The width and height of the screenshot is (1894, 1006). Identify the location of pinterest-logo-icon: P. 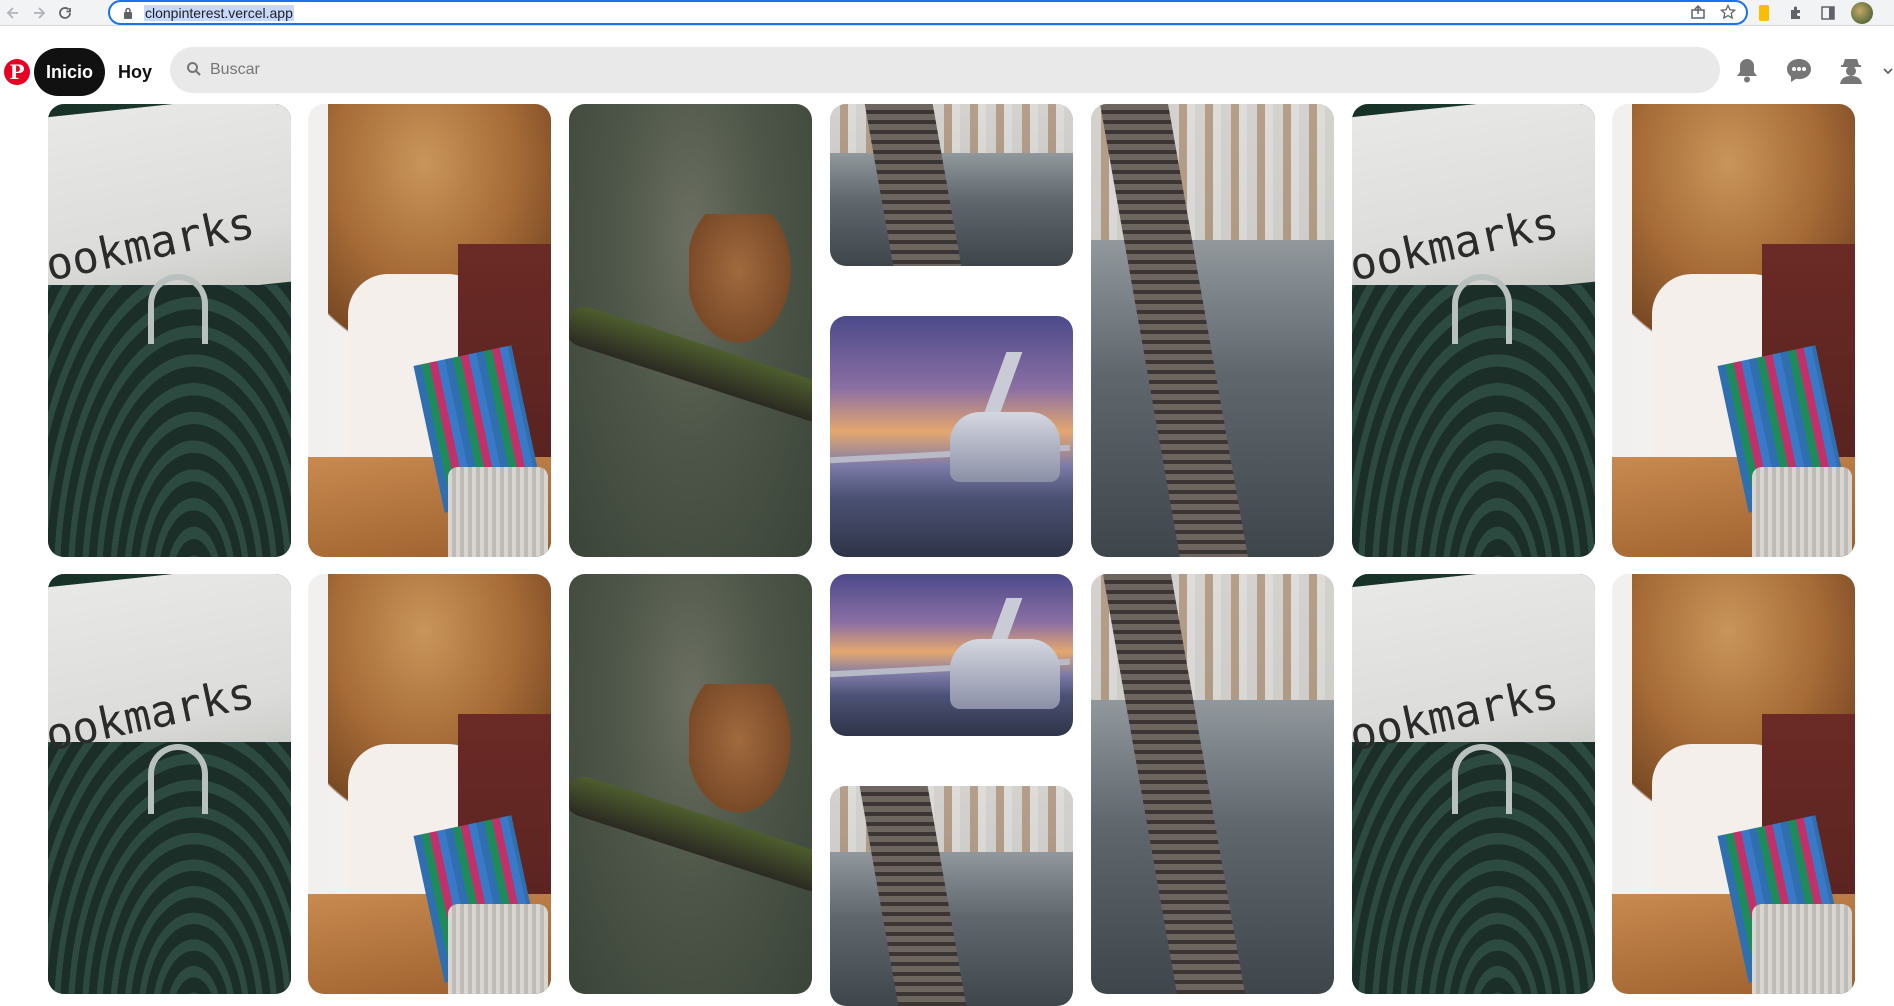
(17, 72).